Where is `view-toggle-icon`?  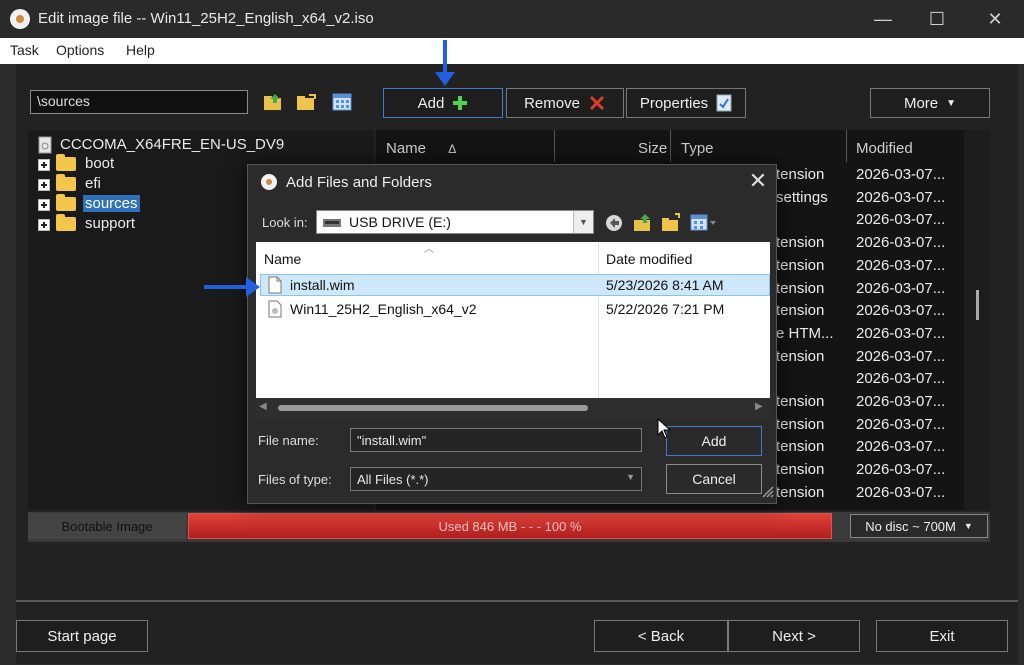 view-toggle-icon is located at coordinates (342, 102).